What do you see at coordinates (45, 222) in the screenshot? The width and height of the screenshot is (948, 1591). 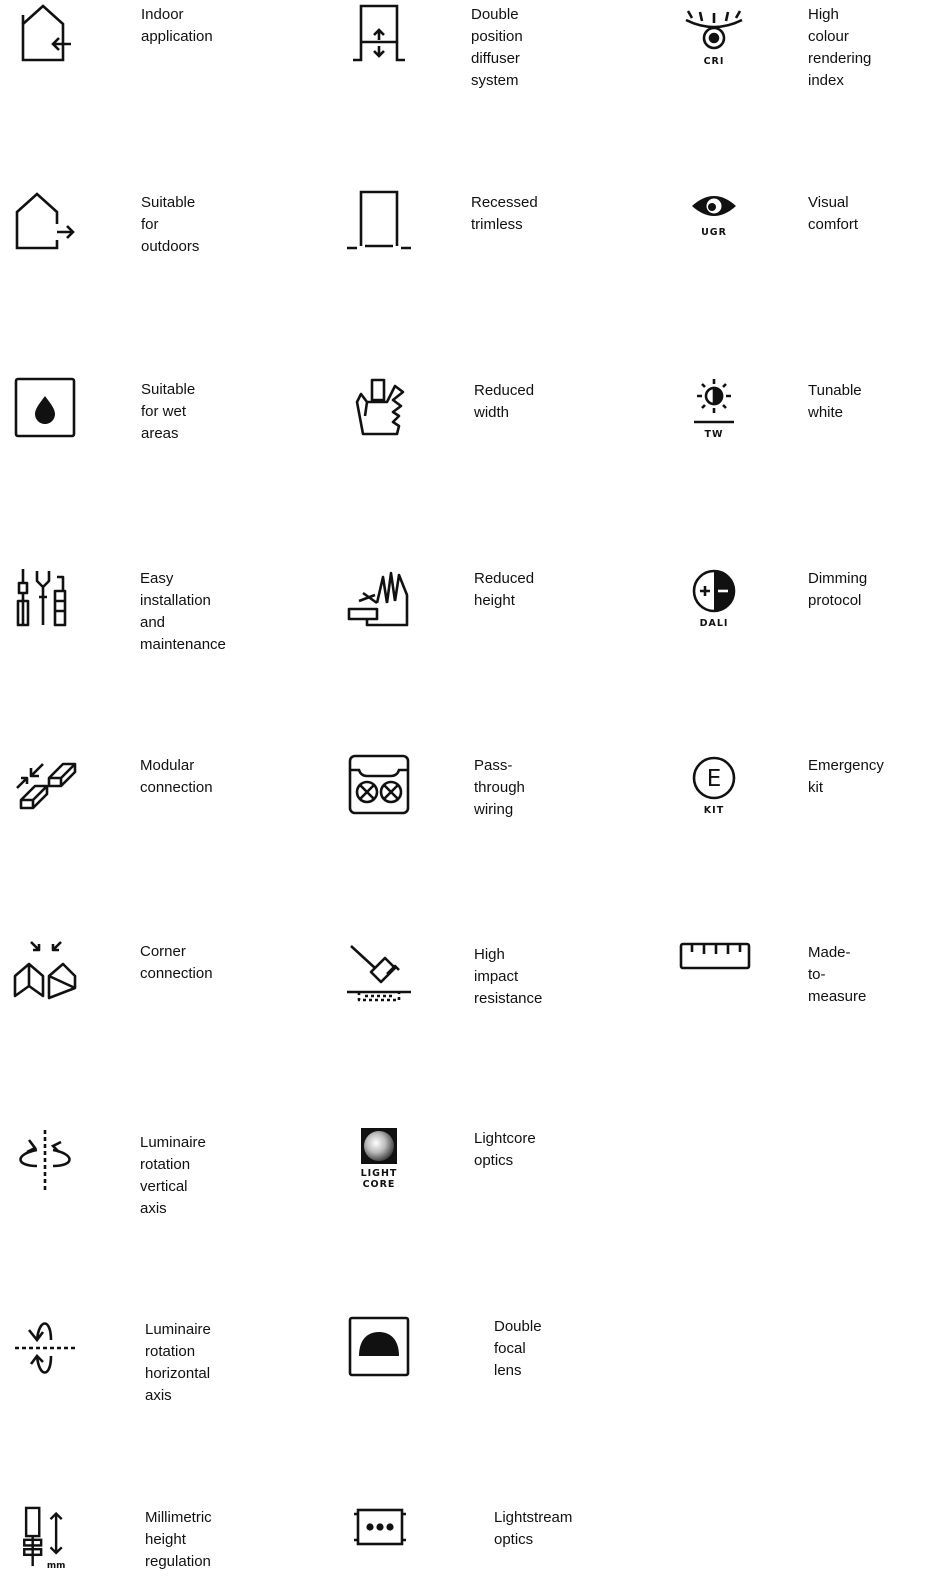 I see `house-arrow-out-icon` at bounding box center [45, 222].